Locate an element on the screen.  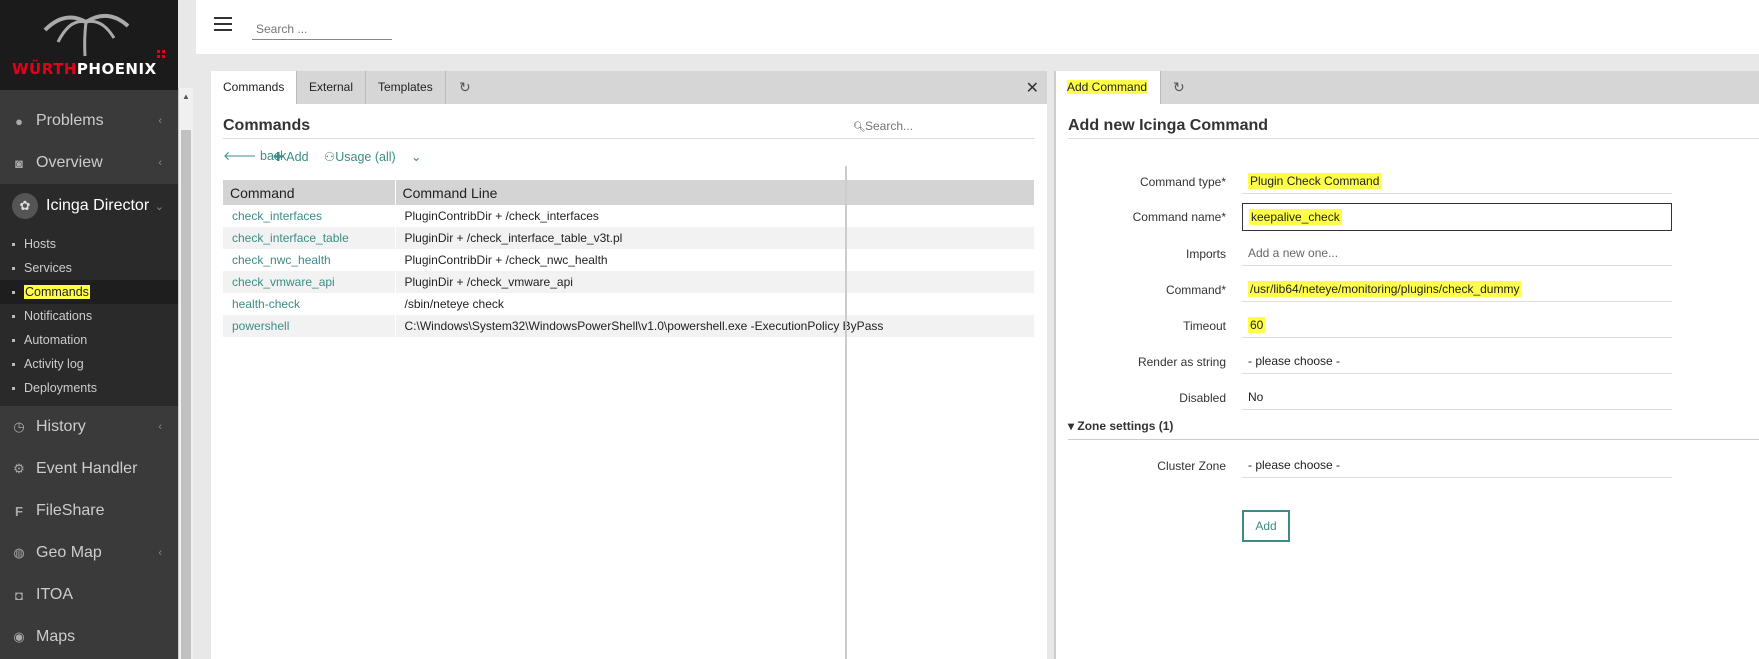
command-name: check_interfaces is located at coordinates (309, 216).